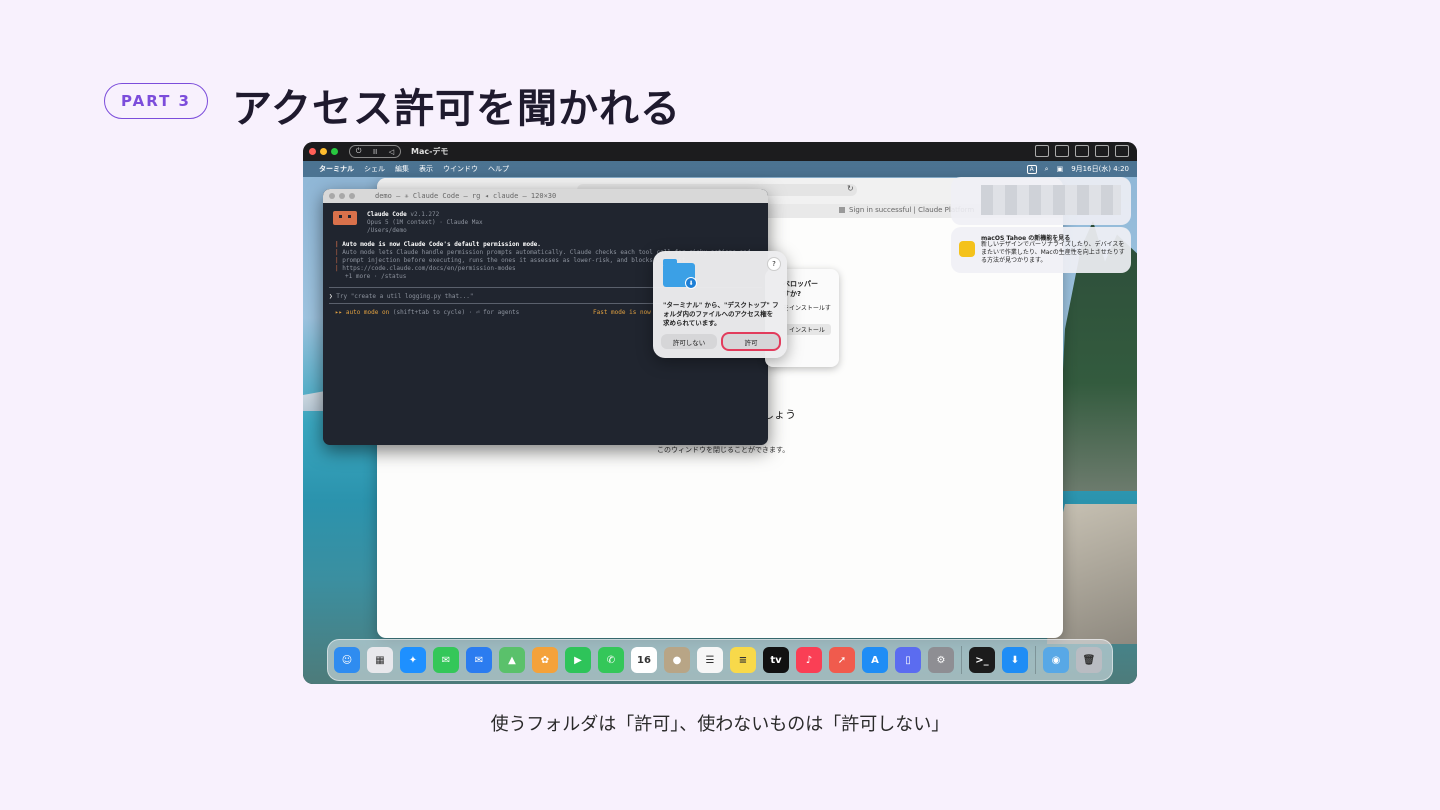  What do you see at coordinates (751, 341) in the screenshot?
I see `allow-button: 許可` at bounding box center [751, 341].